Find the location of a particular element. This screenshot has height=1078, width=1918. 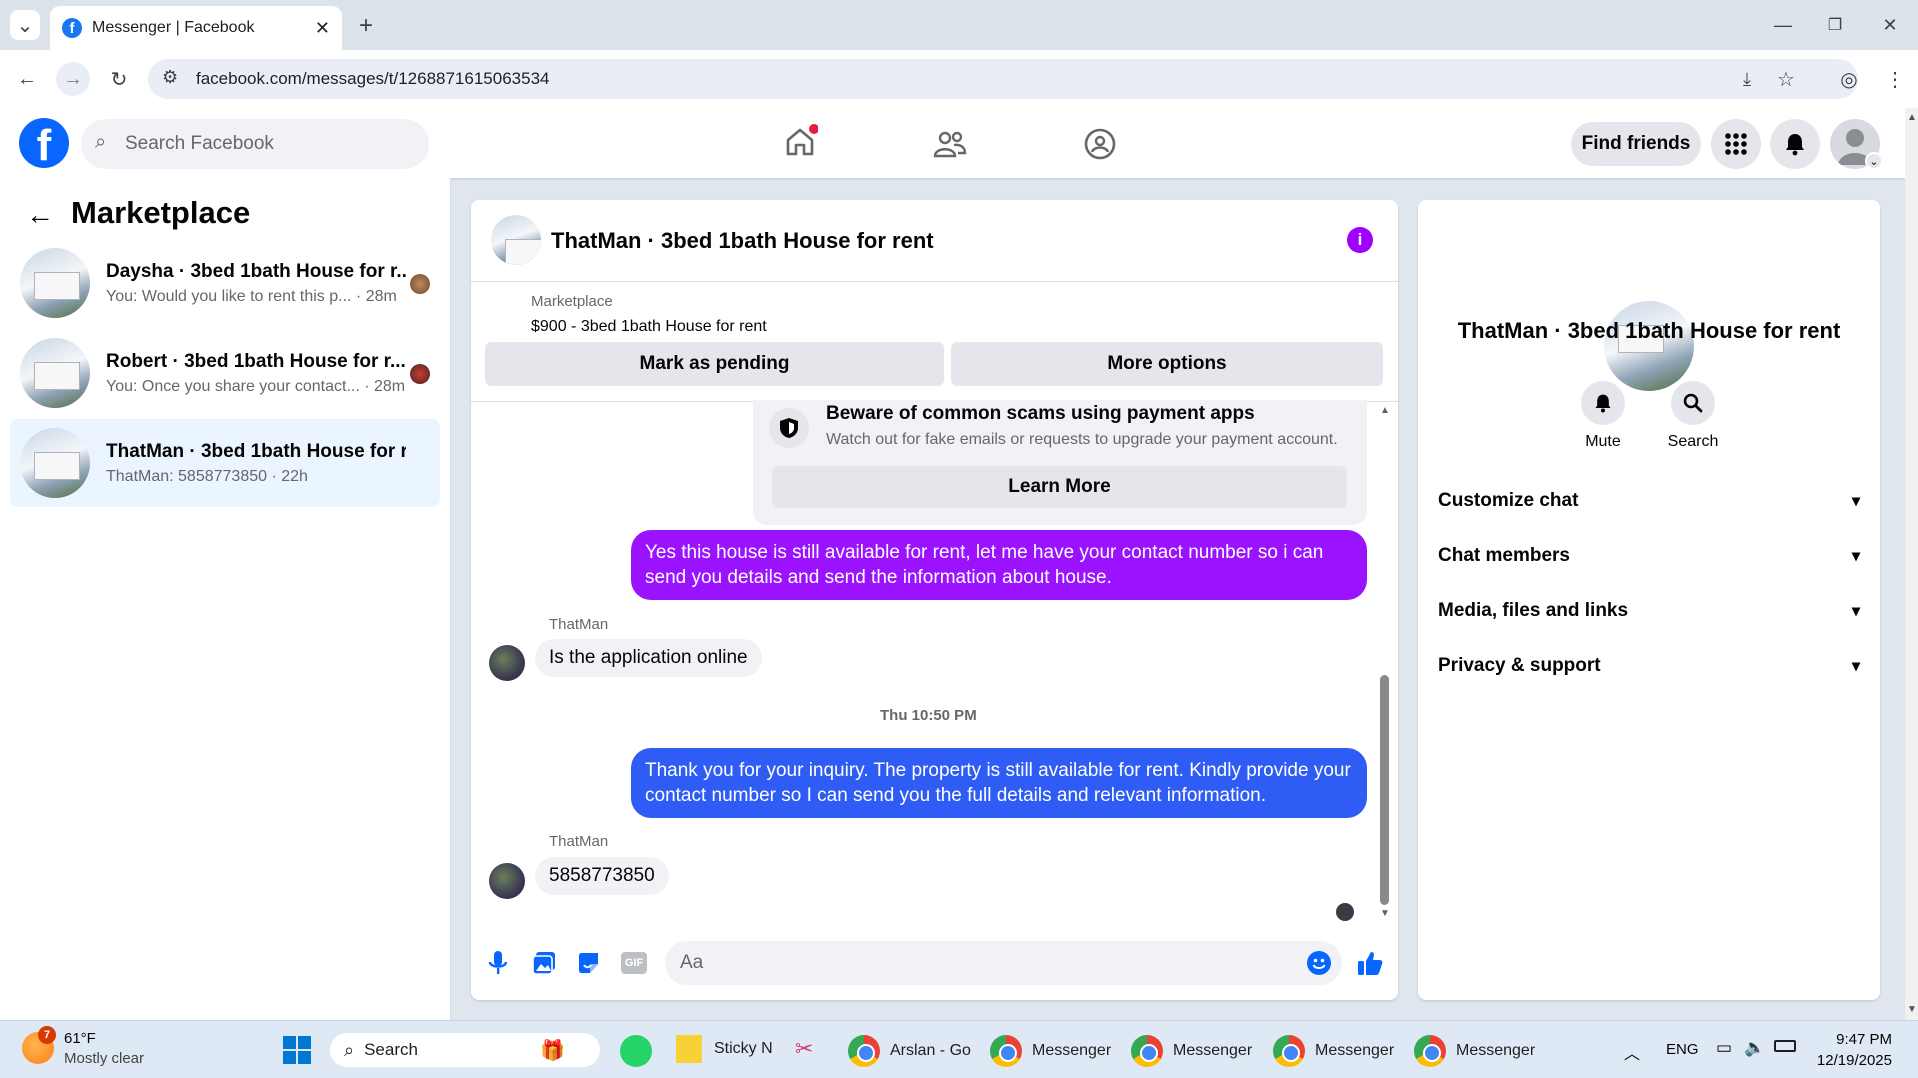

conversation-snippet: ThatMan: 5858773850 · 22h is located at coordinates (207, 476).